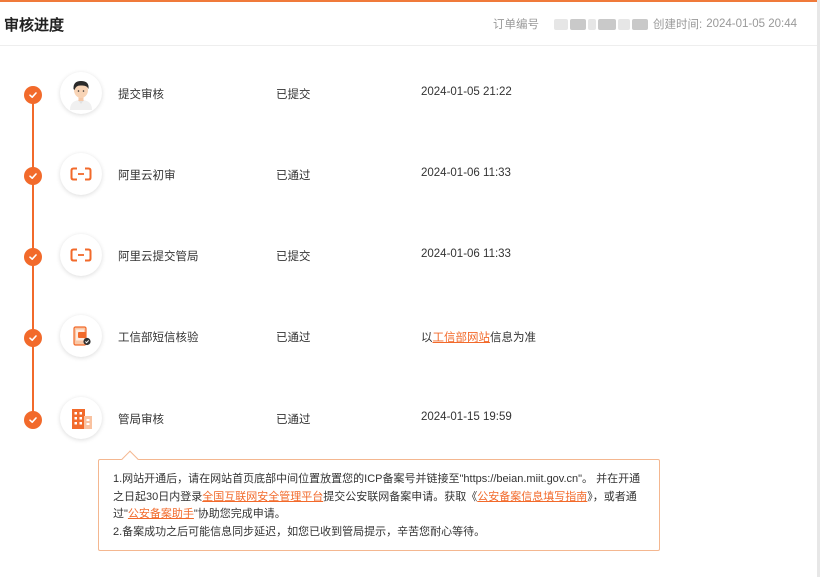  What do you see at coordinates (81, 93) in the screenshot?
I see `person-avatar-icon` at bounding box center [81, 93].